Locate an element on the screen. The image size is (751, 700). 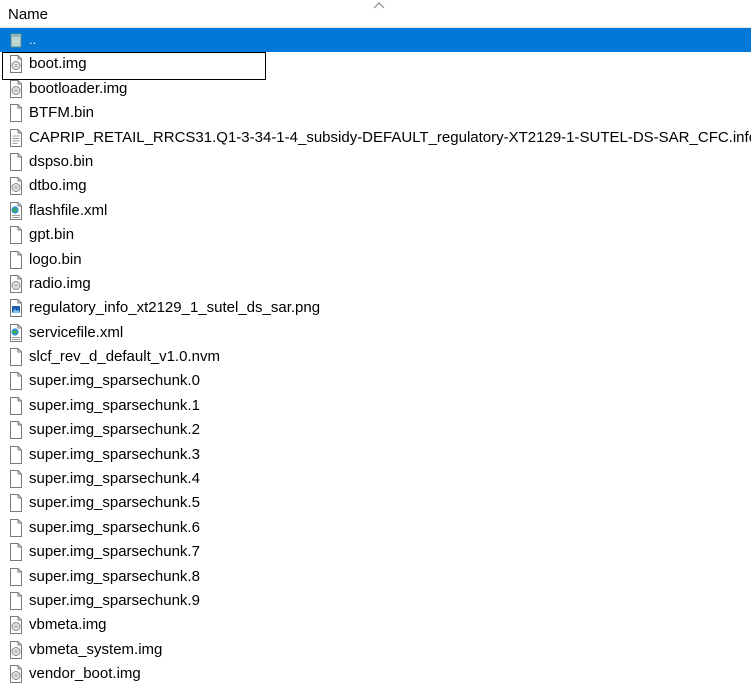
text-file-icon is located at coordinates (16, 137).